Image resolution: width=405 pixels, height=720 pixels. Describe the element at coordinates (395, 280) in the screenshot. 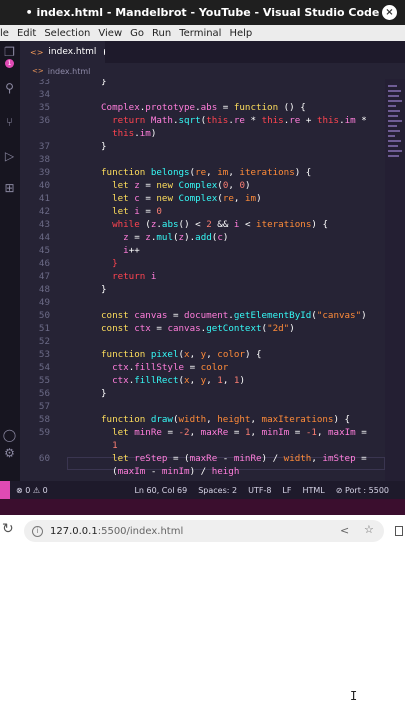

I see `minimap` at that location.